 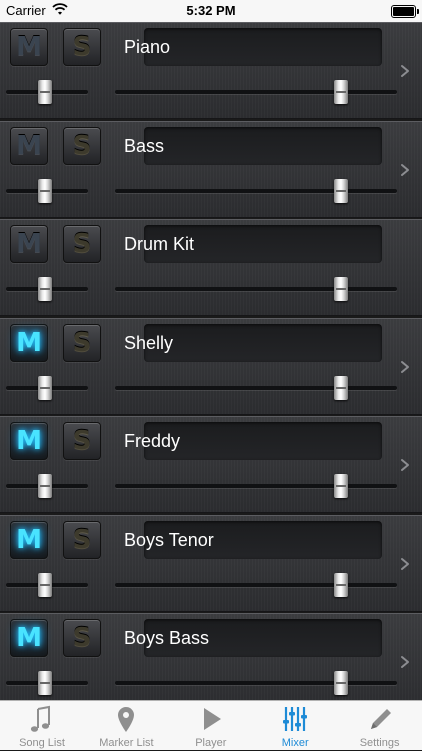 What do you see at coordinates (159, 244) in the screenshot?
I see `channel-name: Drum Kit` at bounding box center [159, 244].